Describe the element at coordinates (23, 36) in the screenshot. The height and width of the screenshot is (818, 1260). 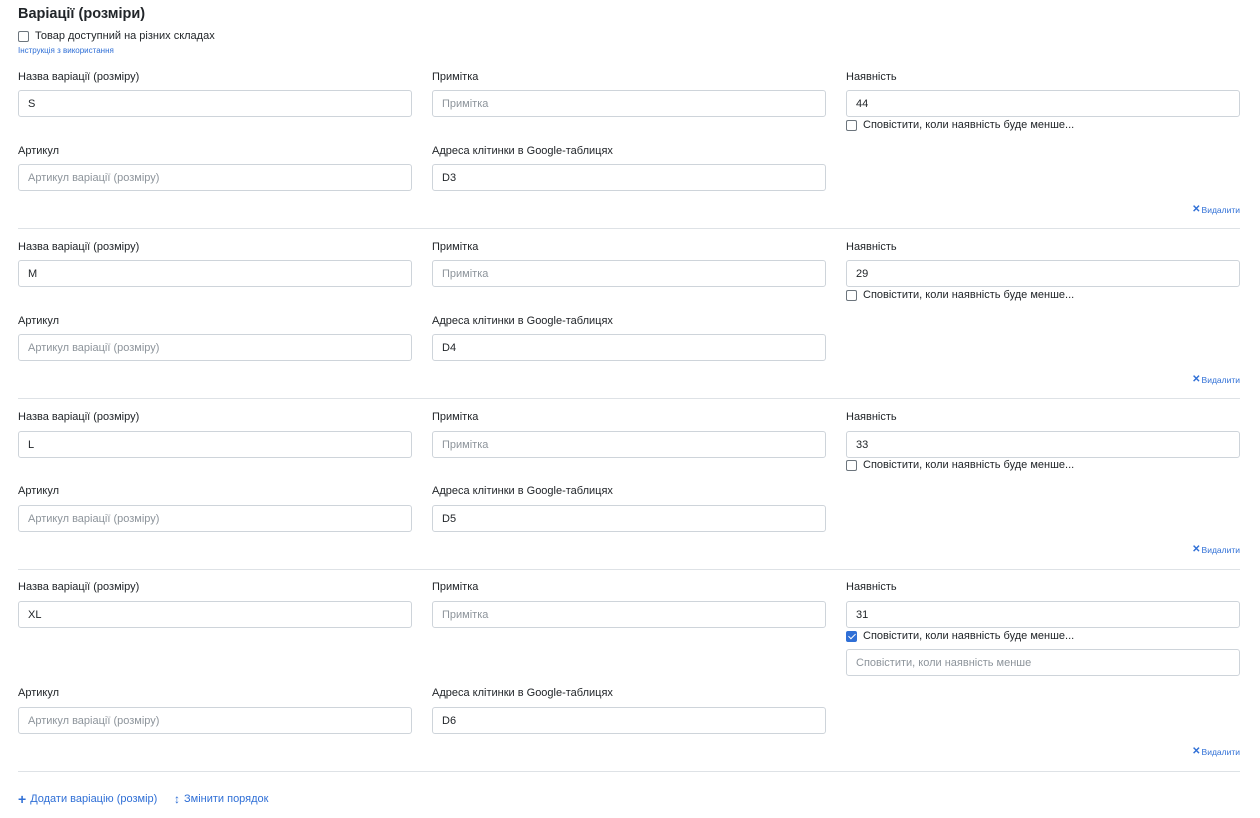
I see `multi-warehouse-checkbox` at that location.